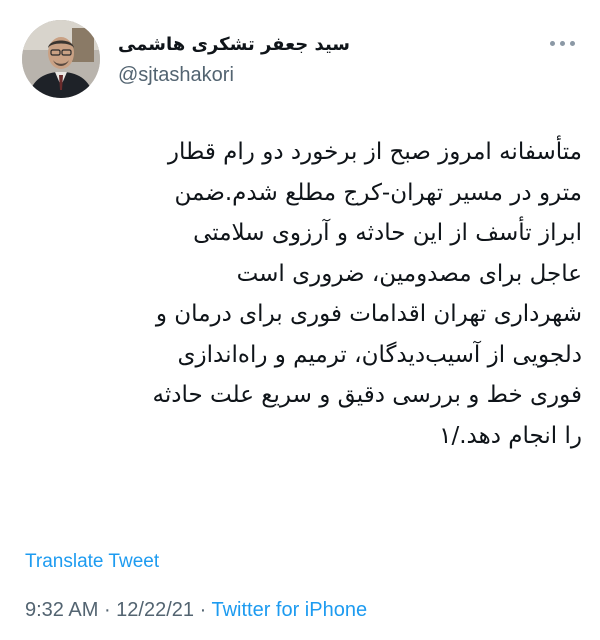 Image resolution: width=600 pixels, height=640 pixels. Describe the element at coordinates (409, 273) in the screenshot. I see `tweet-text-line: عاجل برای مصدومین، ضروری است` at that location.